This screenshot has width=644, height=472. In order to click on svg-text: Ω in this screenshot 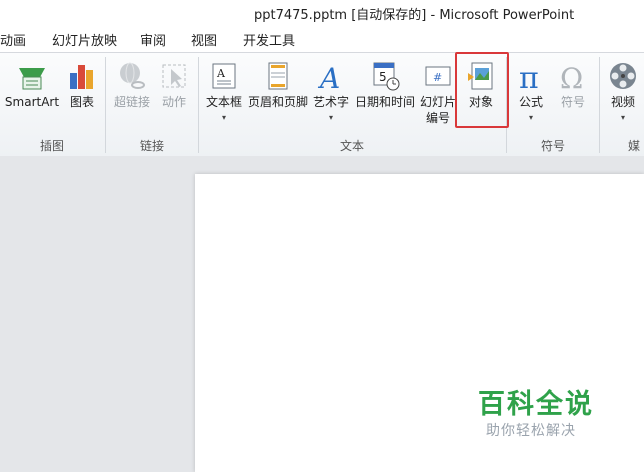, I will do `click(571, 77)`.